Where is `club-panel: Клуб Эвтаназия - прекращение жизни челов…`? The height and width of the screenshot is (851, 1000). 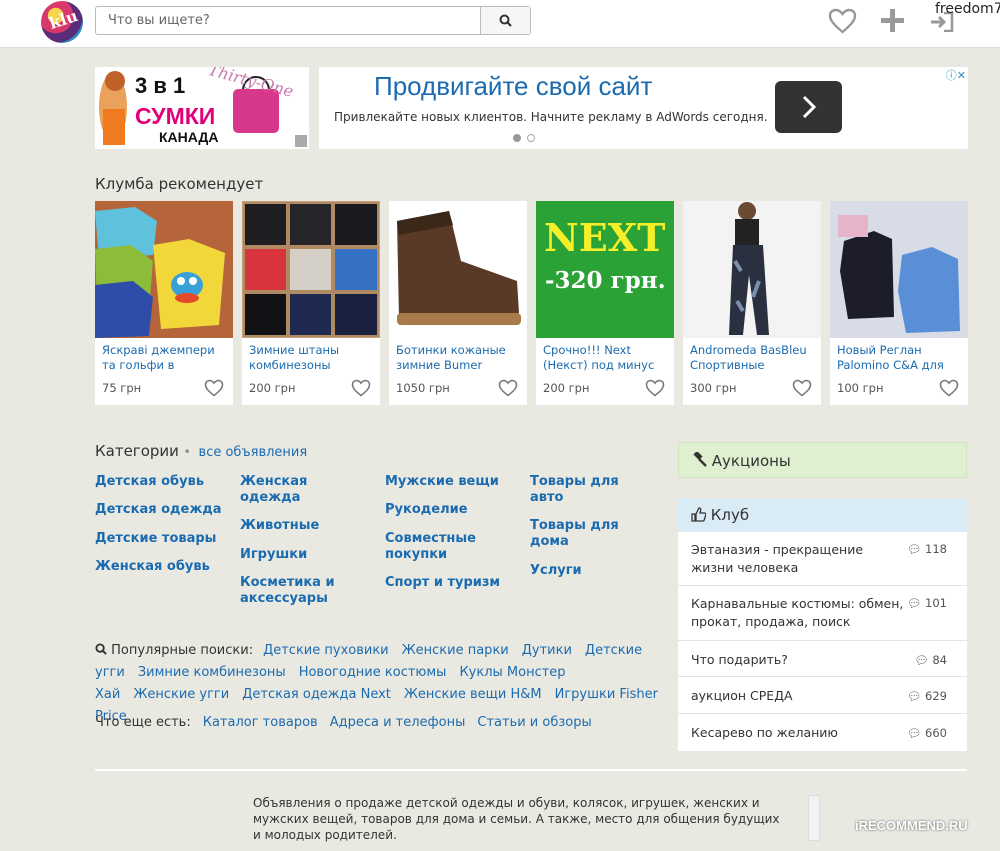 club-panel: Клуб Эвтаназия - прекращение жизни челов… is located at coordinates (822, 624).